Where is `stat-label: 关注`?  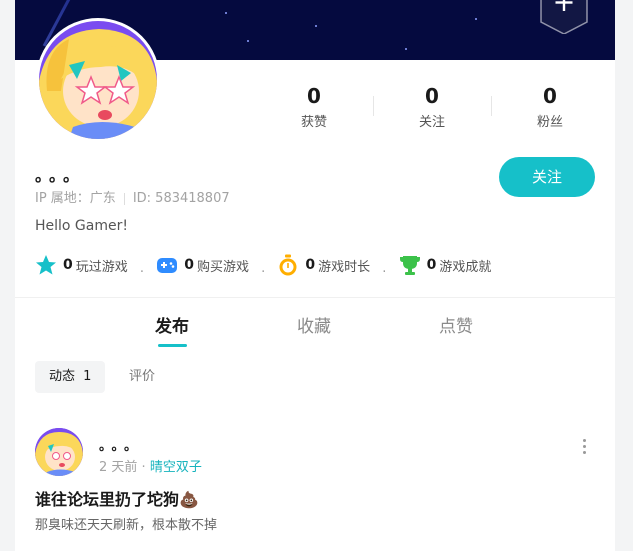
stat-label: 关注 is located at coordinates (431, 122).